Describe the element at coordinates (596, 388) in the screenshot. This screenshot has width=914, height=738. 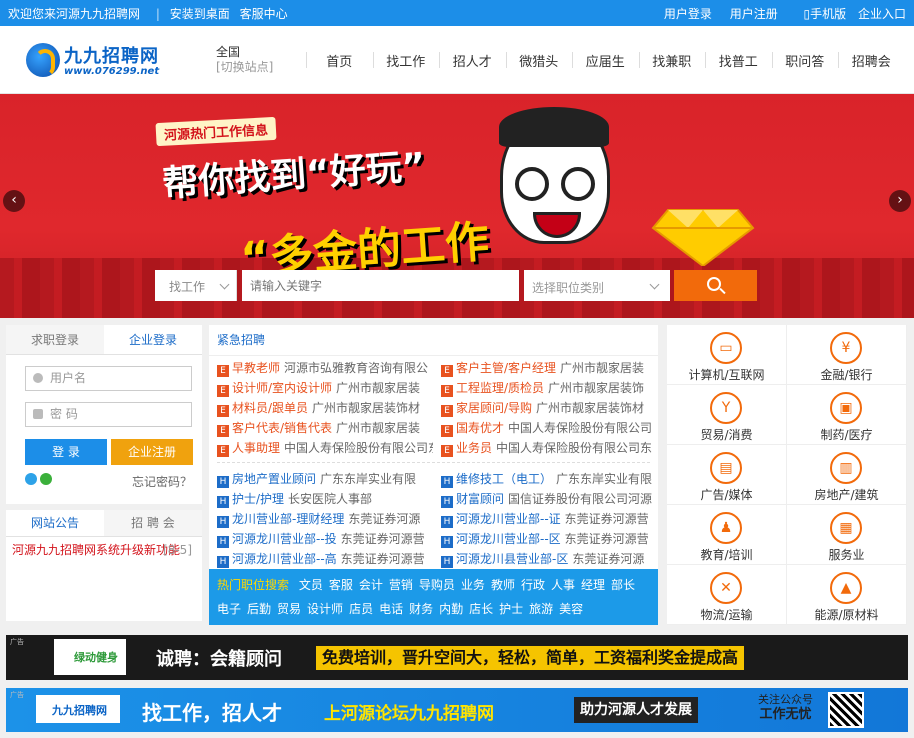
I see `company-name: 广州市靓家居装饰` at that location.